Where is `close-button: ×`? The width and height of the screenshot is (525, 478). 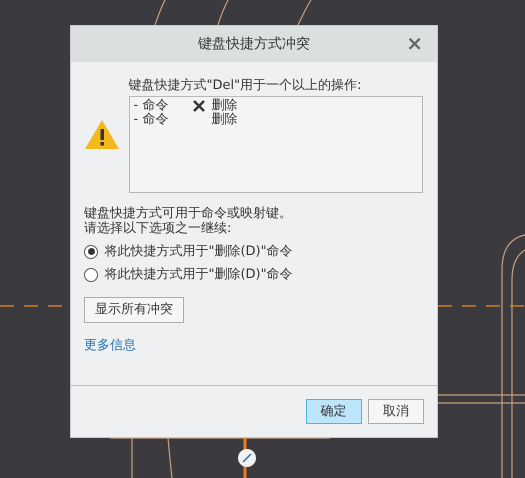 close-button: × is located at coordinates (414, 43).